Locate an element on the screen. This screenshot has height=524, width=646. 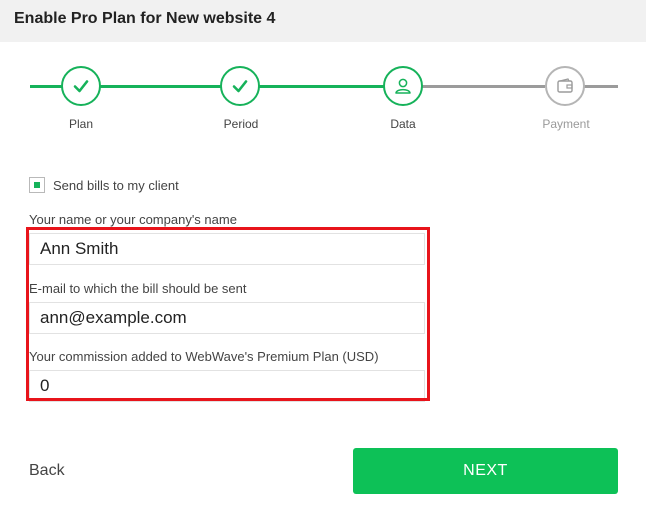
step-label-plan: Plan is located at coordinates (81, 124).